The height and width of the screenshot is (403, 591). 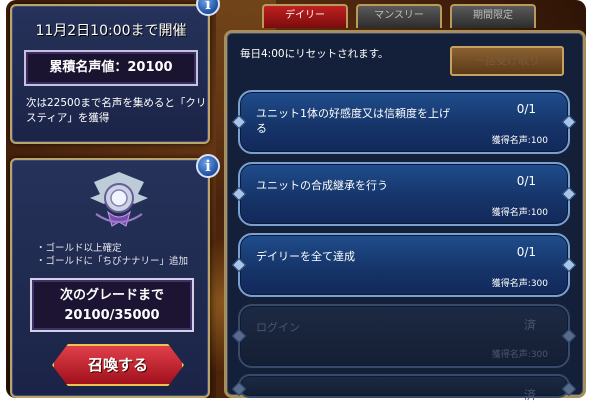 What do you see at coordinates (112, 261) in the screenshot?
I see `grade-bonus-line: ・ゴールドに「ちびナナリー」追加` at bounding box center [112, 261].